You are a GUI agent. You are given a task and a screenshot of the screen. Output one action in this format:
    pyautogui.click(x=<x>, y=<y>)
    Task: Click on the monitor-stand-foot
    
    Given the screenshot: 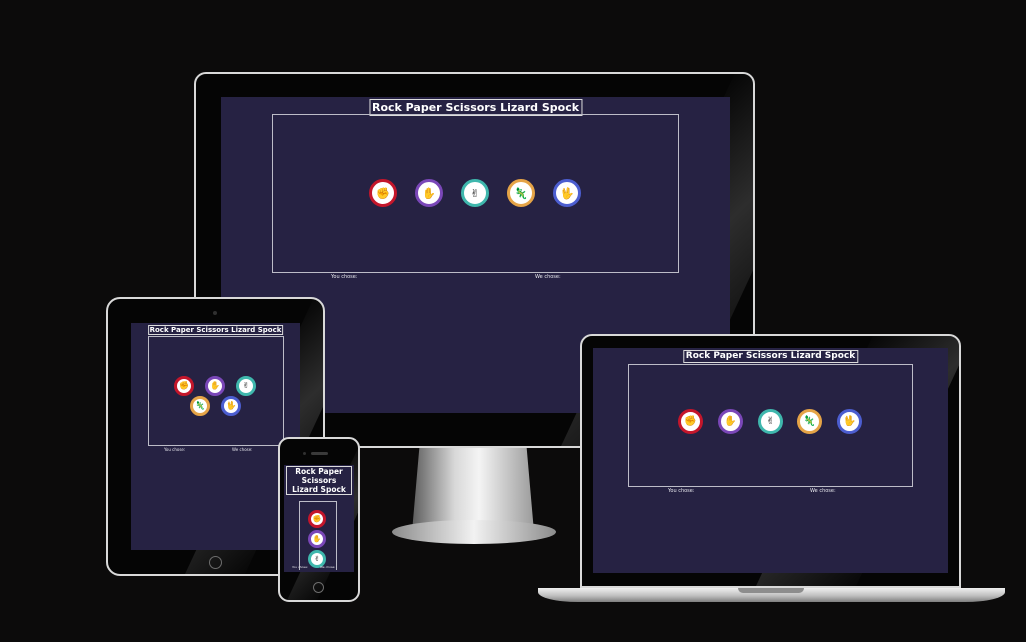 What is the action you would take?
    pyautogui.click(x=474, y=532)
    